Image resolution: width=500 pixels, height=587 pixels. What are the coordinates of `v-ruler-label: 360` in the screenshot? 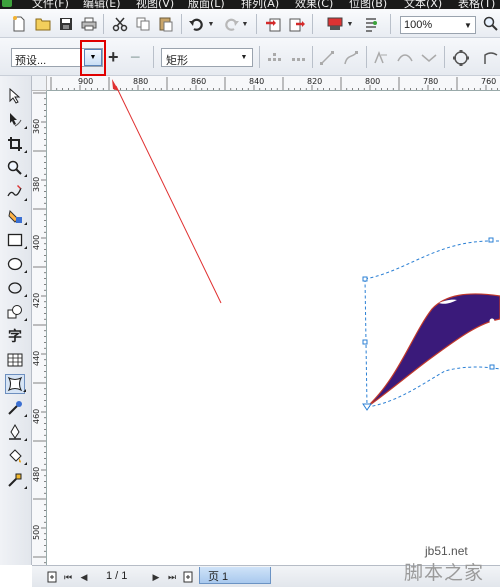 It's located at (36, 126).